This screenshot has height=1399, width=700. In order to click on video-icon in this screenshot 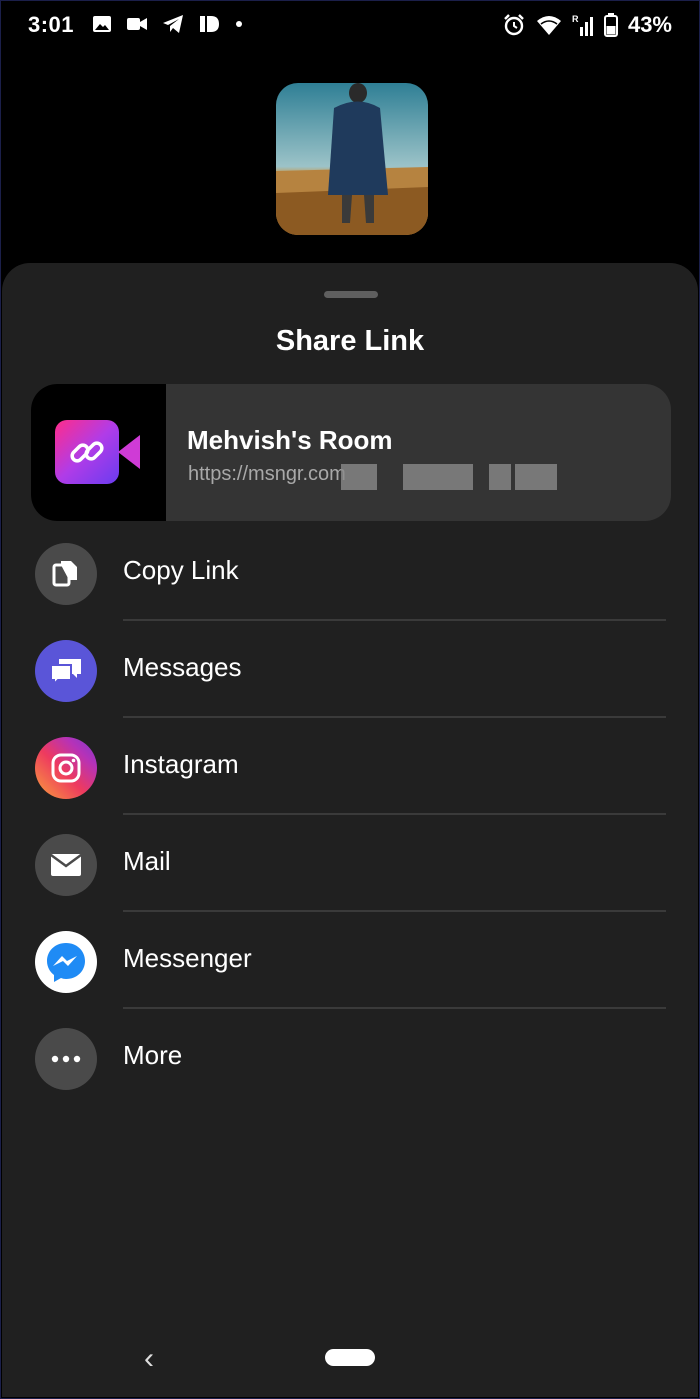, I will do `click(137, 24)`.